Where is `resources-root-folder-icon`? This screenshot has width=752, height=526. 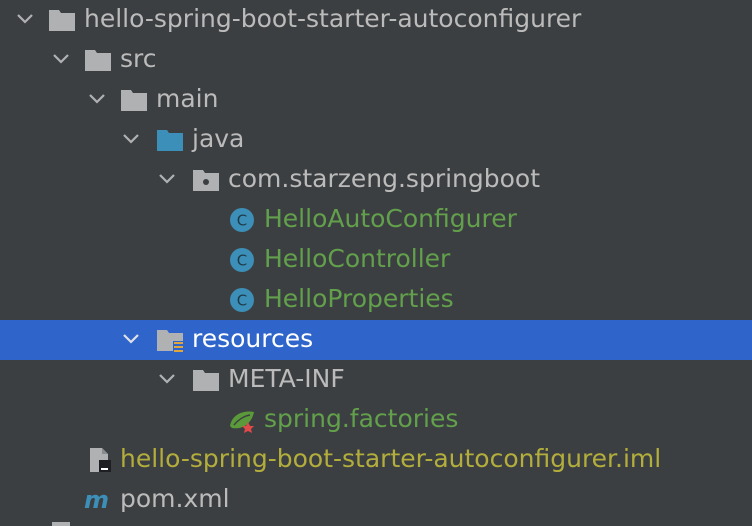 resources-root-folder-icon is located at coordinates (170, 342).